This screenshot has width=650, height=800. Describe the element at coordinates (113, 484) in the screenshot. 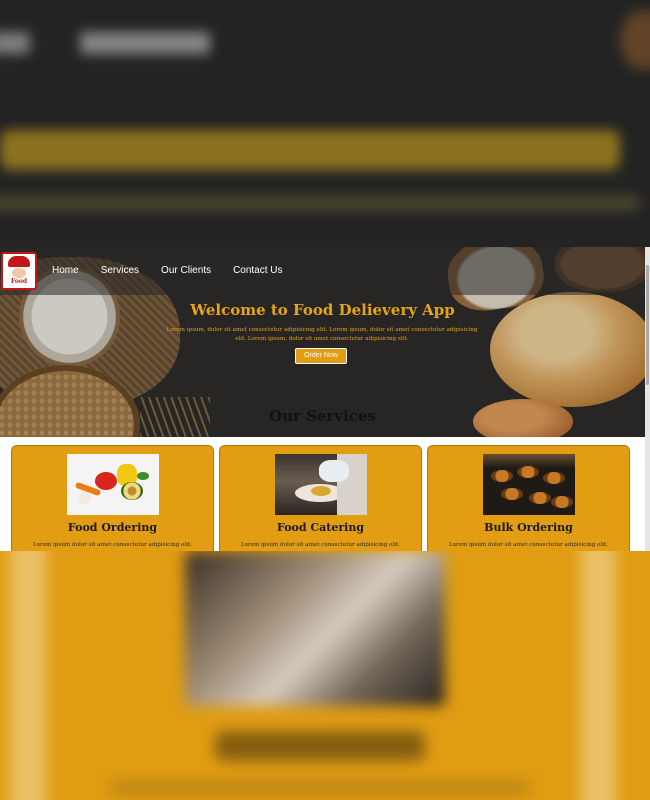

I see `vegetables-image` at that location.